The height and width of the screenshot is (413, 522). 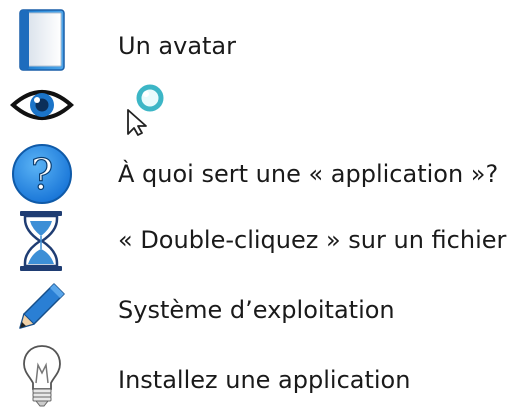 What do you see at coordinates (42, 40) in the screenshot?
I see `book-icon` at bounding box center [42, 40].